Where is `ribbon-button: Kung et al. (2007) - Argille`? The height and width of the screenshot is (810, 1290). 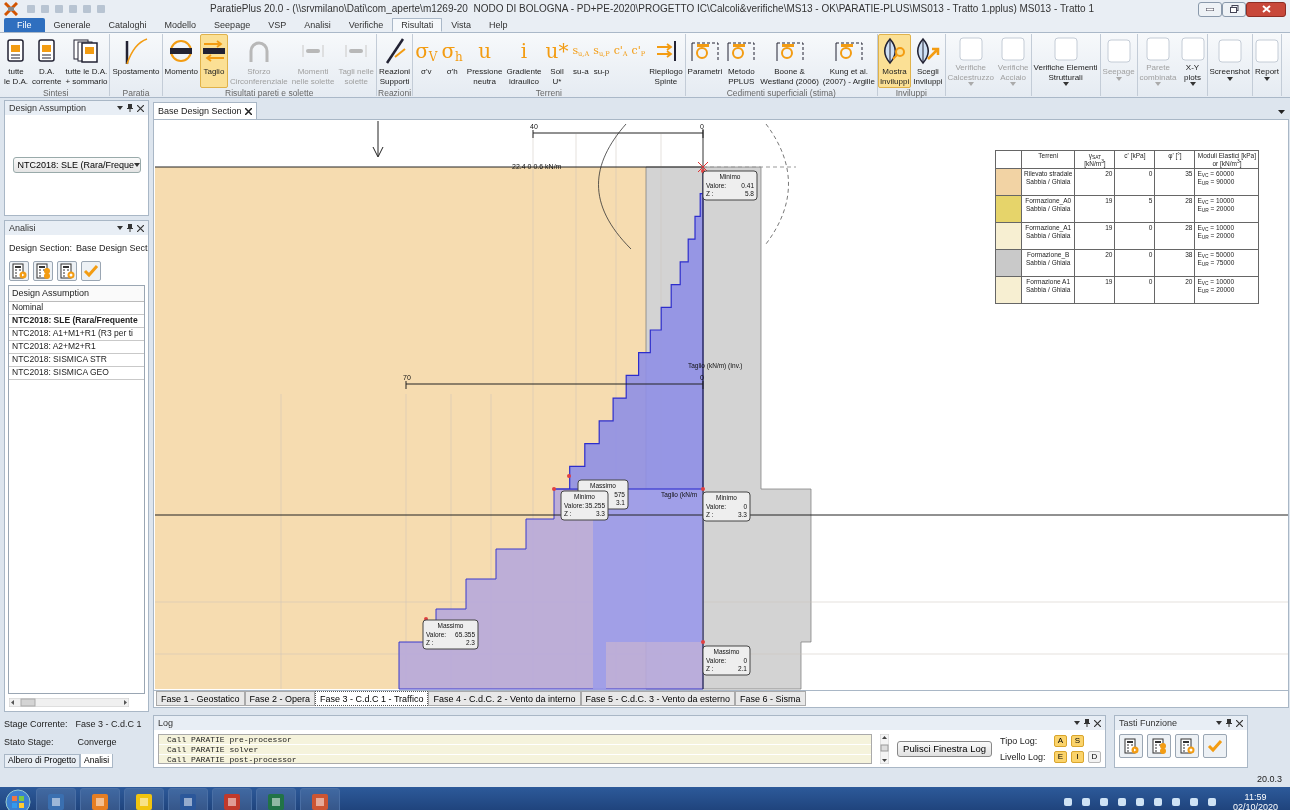 ribbon-button: Kung et al. (2007) - Argille is located at coordinates (848, 61).